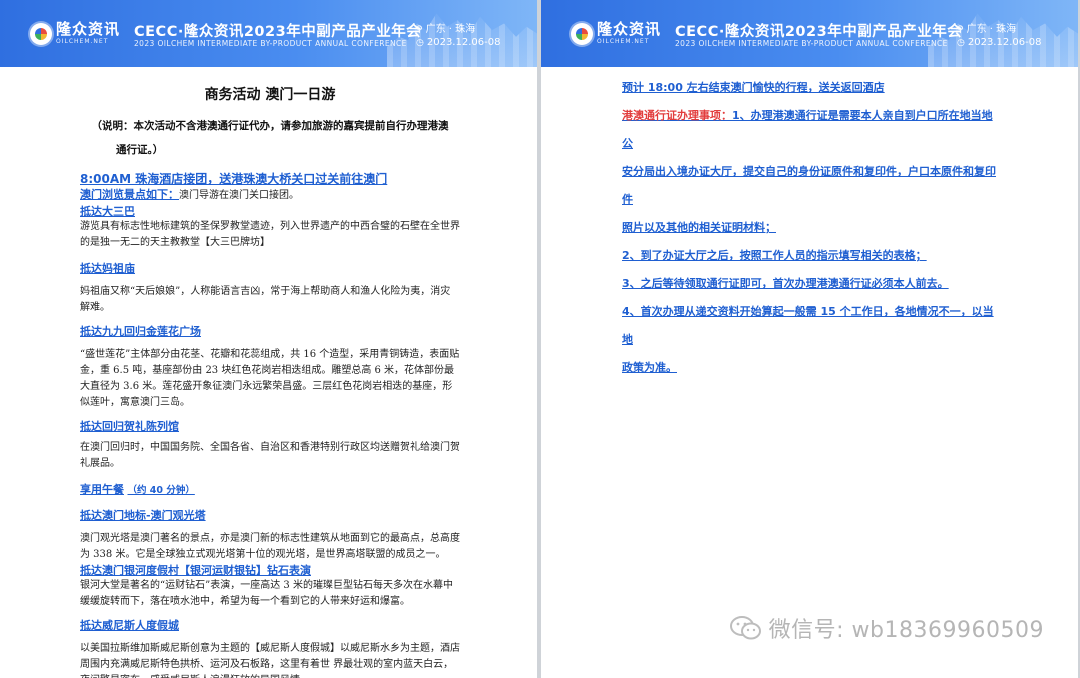 The image size is (1080, 678). What do you see at coordinates (270, 95) in the screenshot?
I see `page-title: 商务活动 澳门一日游` at bounding box center [270, 95].